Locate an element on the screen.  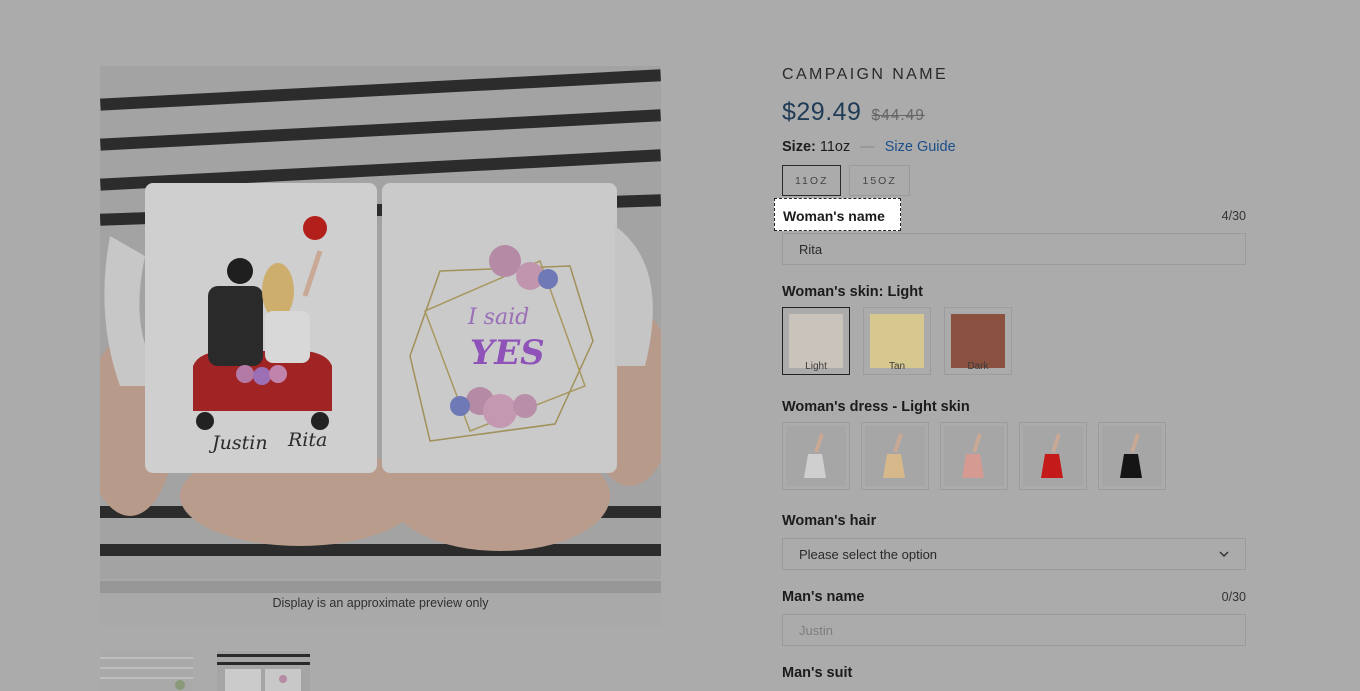
dress-option-champagne is located at coordinates (895, 456).